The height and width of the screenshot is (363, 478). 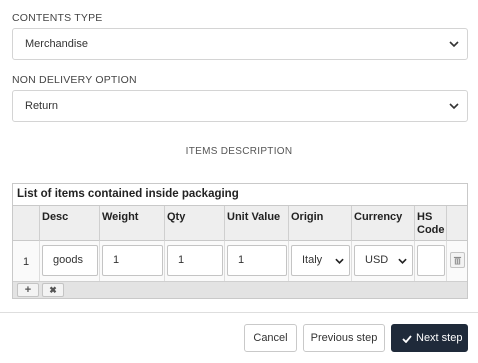 I want to click on weight-input: 1, so click(x=132, y=260).